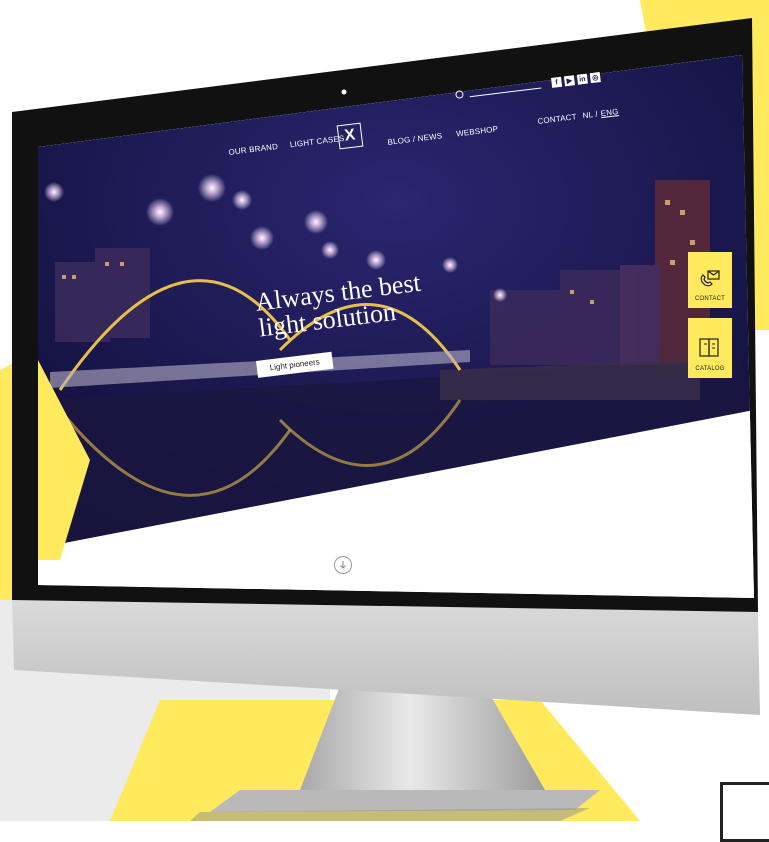 This screenshot has width=769, height=842. Describe the element at coordinates (295, 365) in the screenshot. I see `hero-cta-label: Light pioneers` at that location.